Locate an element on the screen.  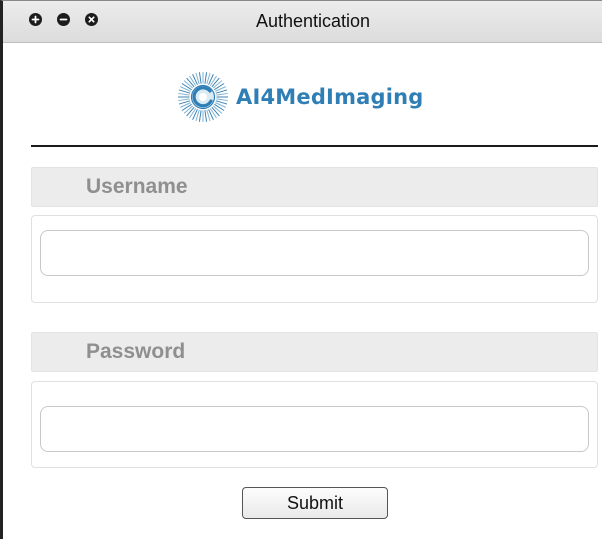
header-divider is located at coordinates (314, 146).